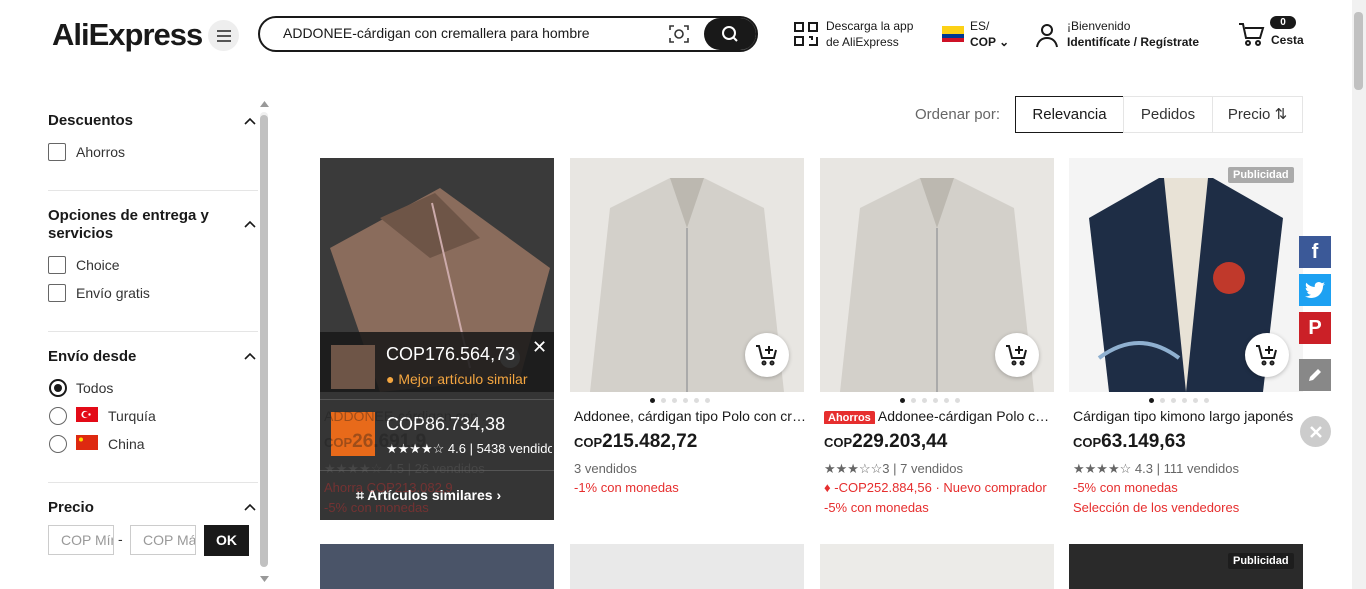  I want to click on chevron-right-icon: ›, so click(499, 495).